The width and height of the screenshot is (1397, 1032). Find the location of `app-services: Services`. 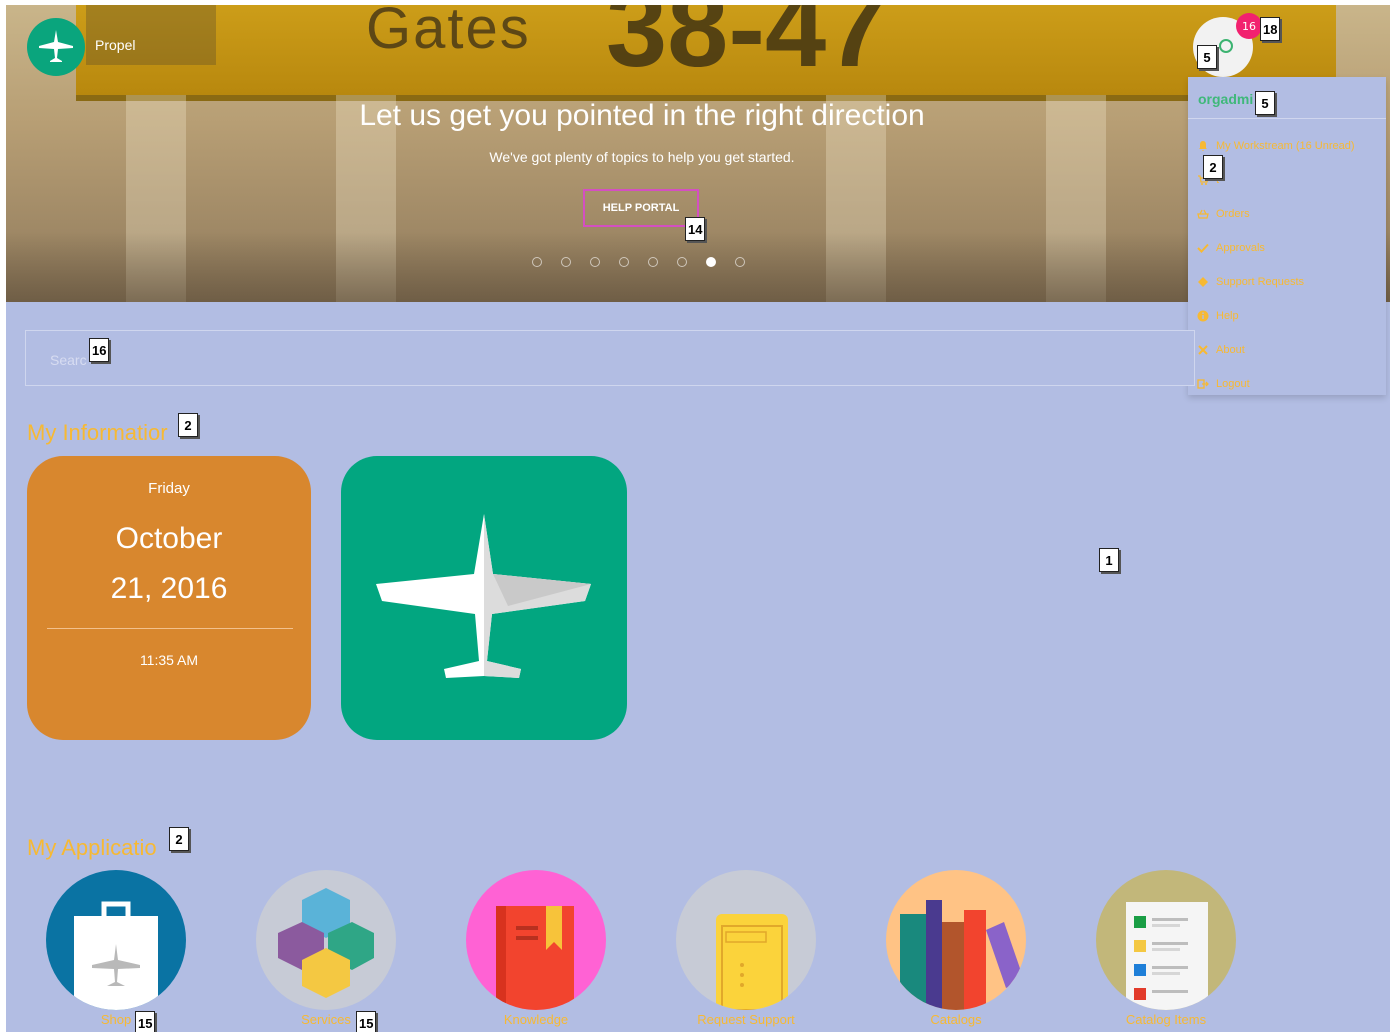

app-services: Services is located at coordinates (326, 948).